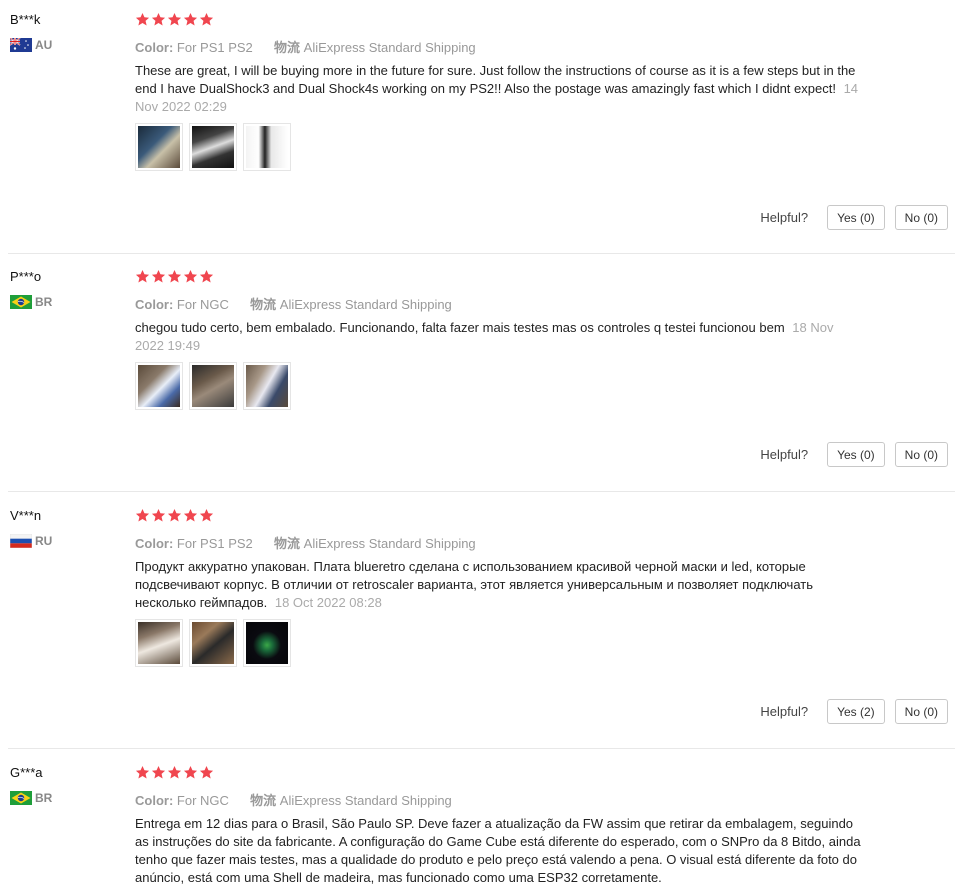 Image resolution: width=970 pixels, height=887 pixels. Describe the element at coordinates (26, 515) in the screenshot. I see `reviewer-name: V***n` at that location.